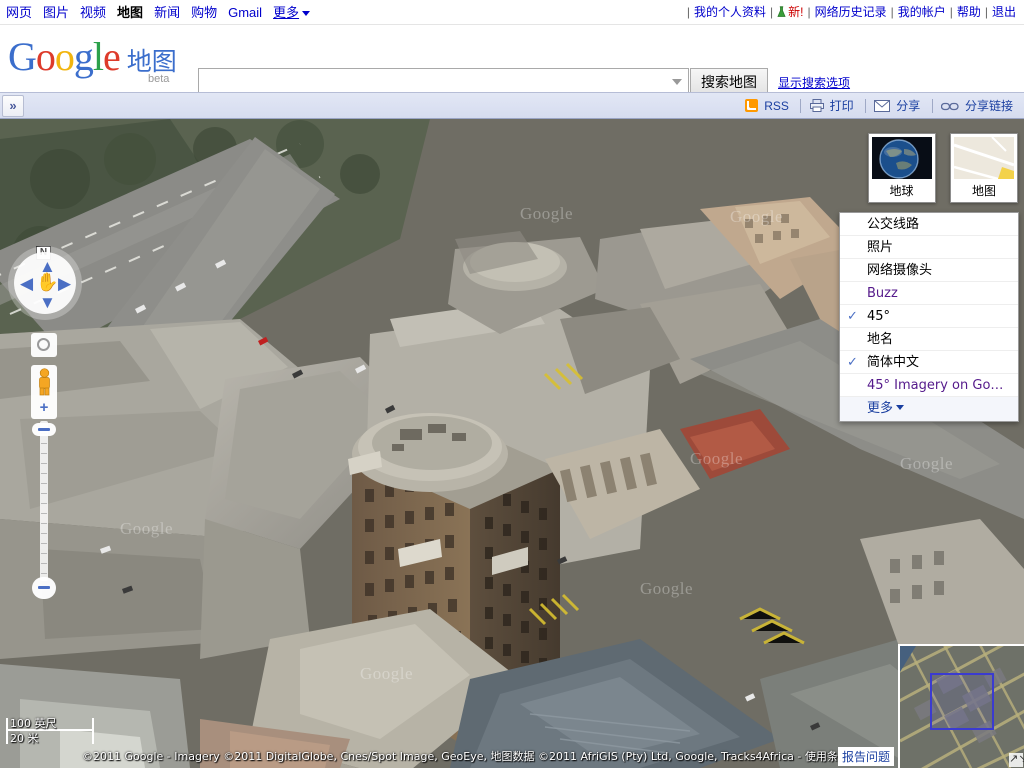 The height and width of the screenshot is (768, 1024). I want to click on map-type-earth-button: 地球, so click(901, 168).